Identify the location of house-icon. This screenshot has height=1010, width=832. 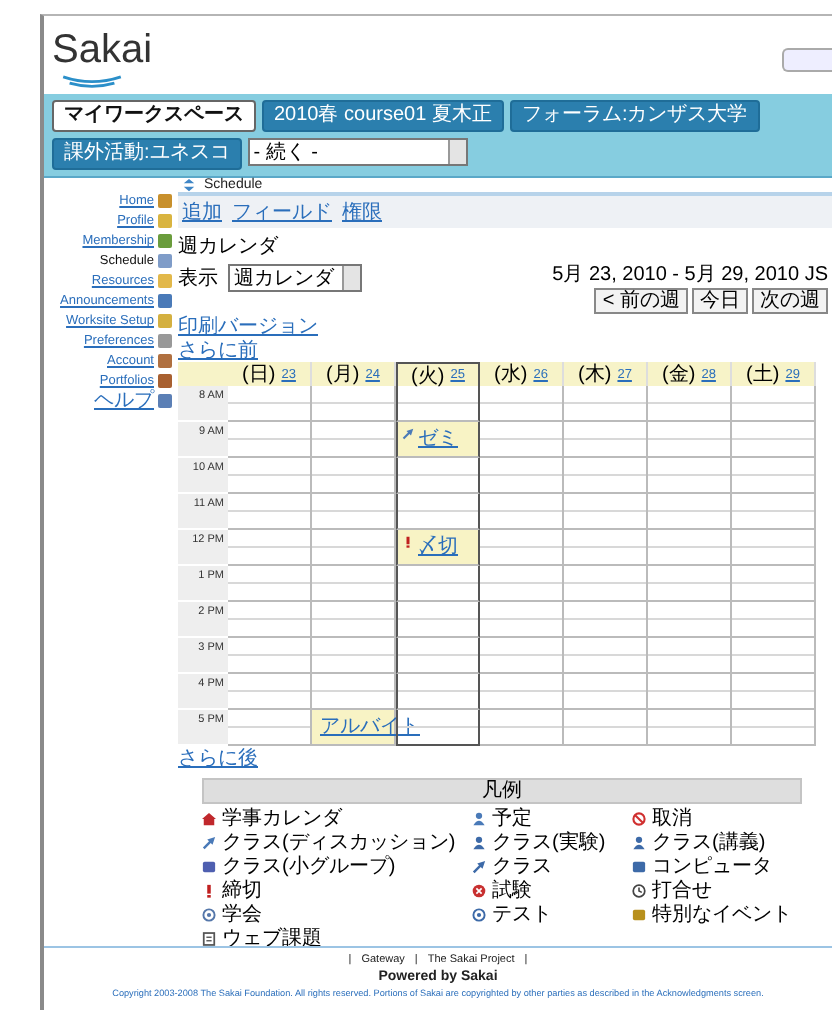
(209, 818).